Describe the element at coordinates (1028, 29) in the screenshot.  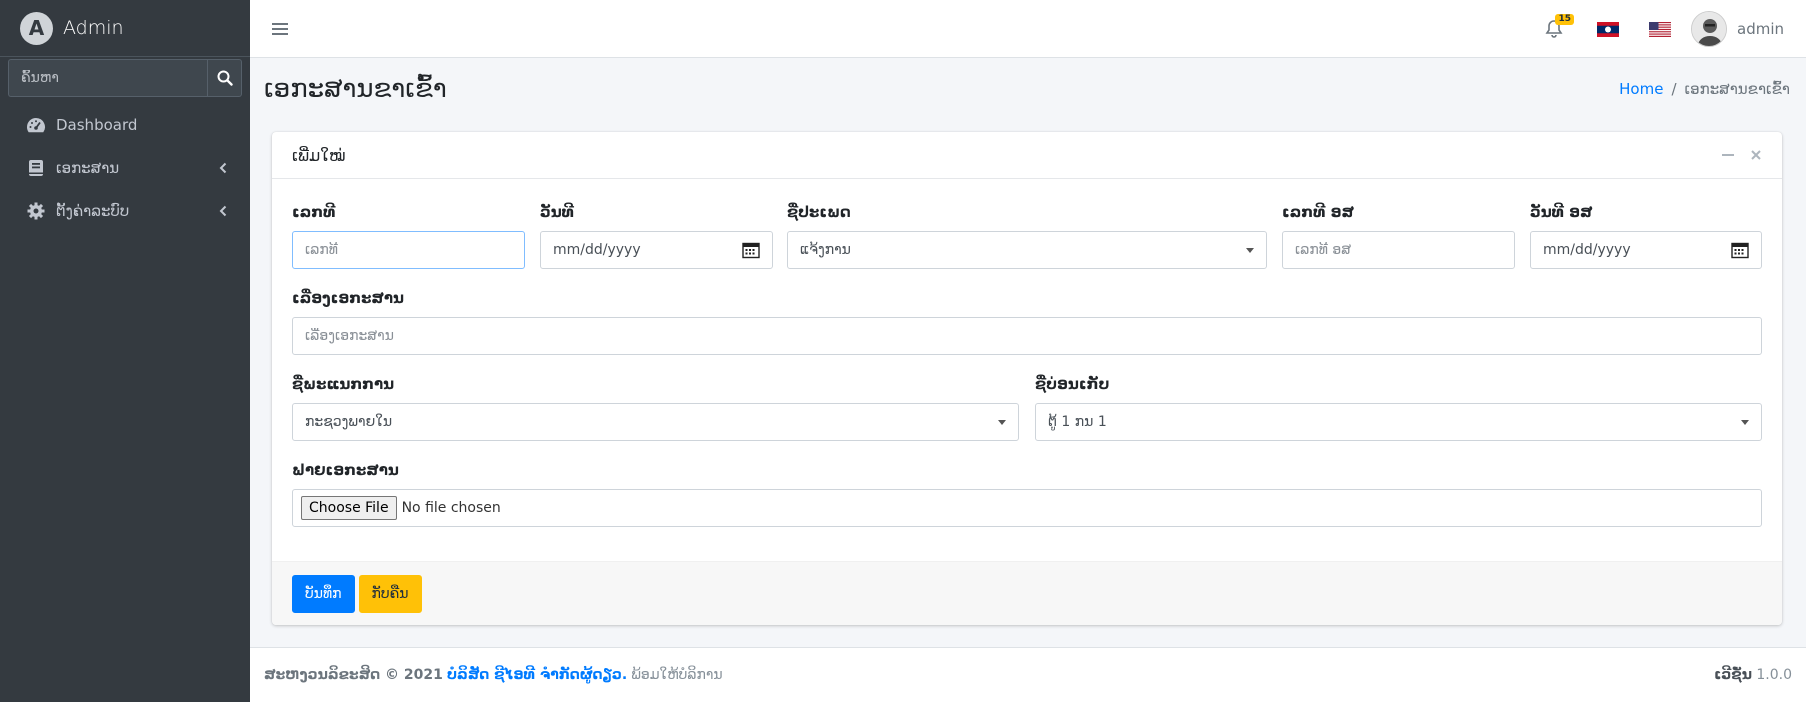
I see `top-navbar: 15 admin` at that location.